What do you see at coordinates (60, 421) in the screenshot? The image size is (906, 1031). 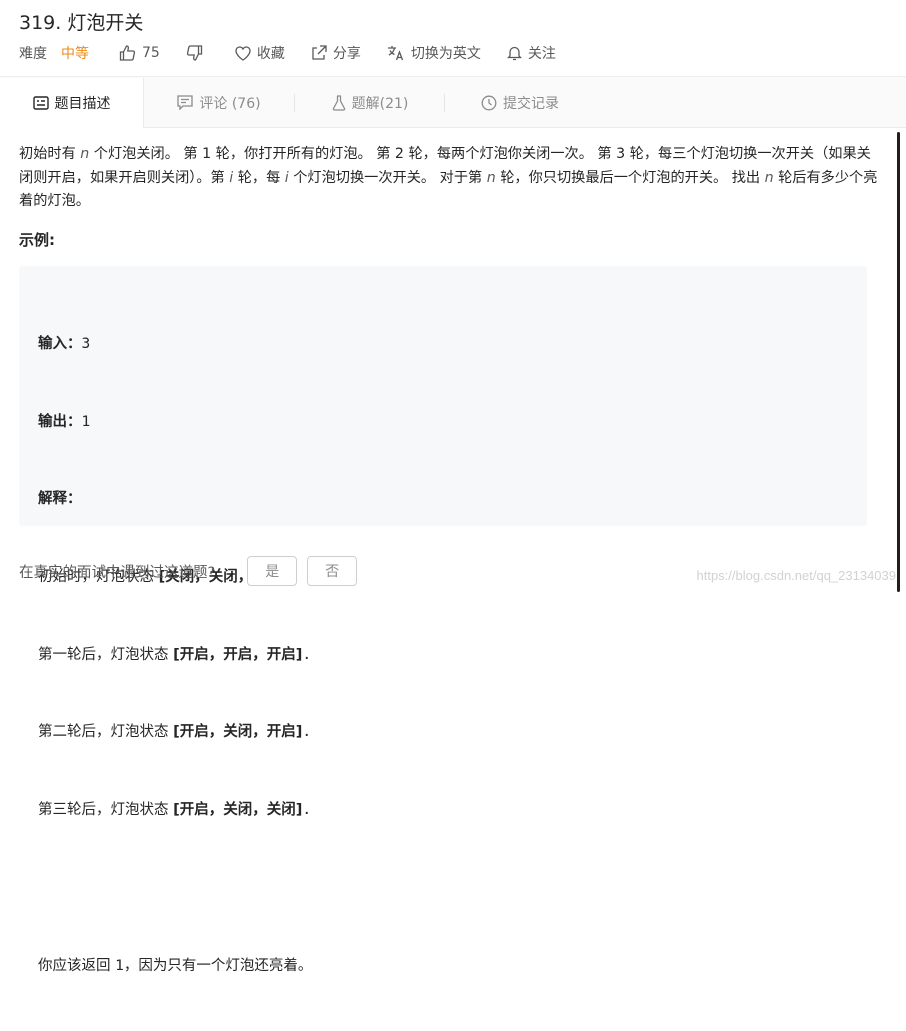 I see `output-label: 输出：` at bounding box center [60, 421].